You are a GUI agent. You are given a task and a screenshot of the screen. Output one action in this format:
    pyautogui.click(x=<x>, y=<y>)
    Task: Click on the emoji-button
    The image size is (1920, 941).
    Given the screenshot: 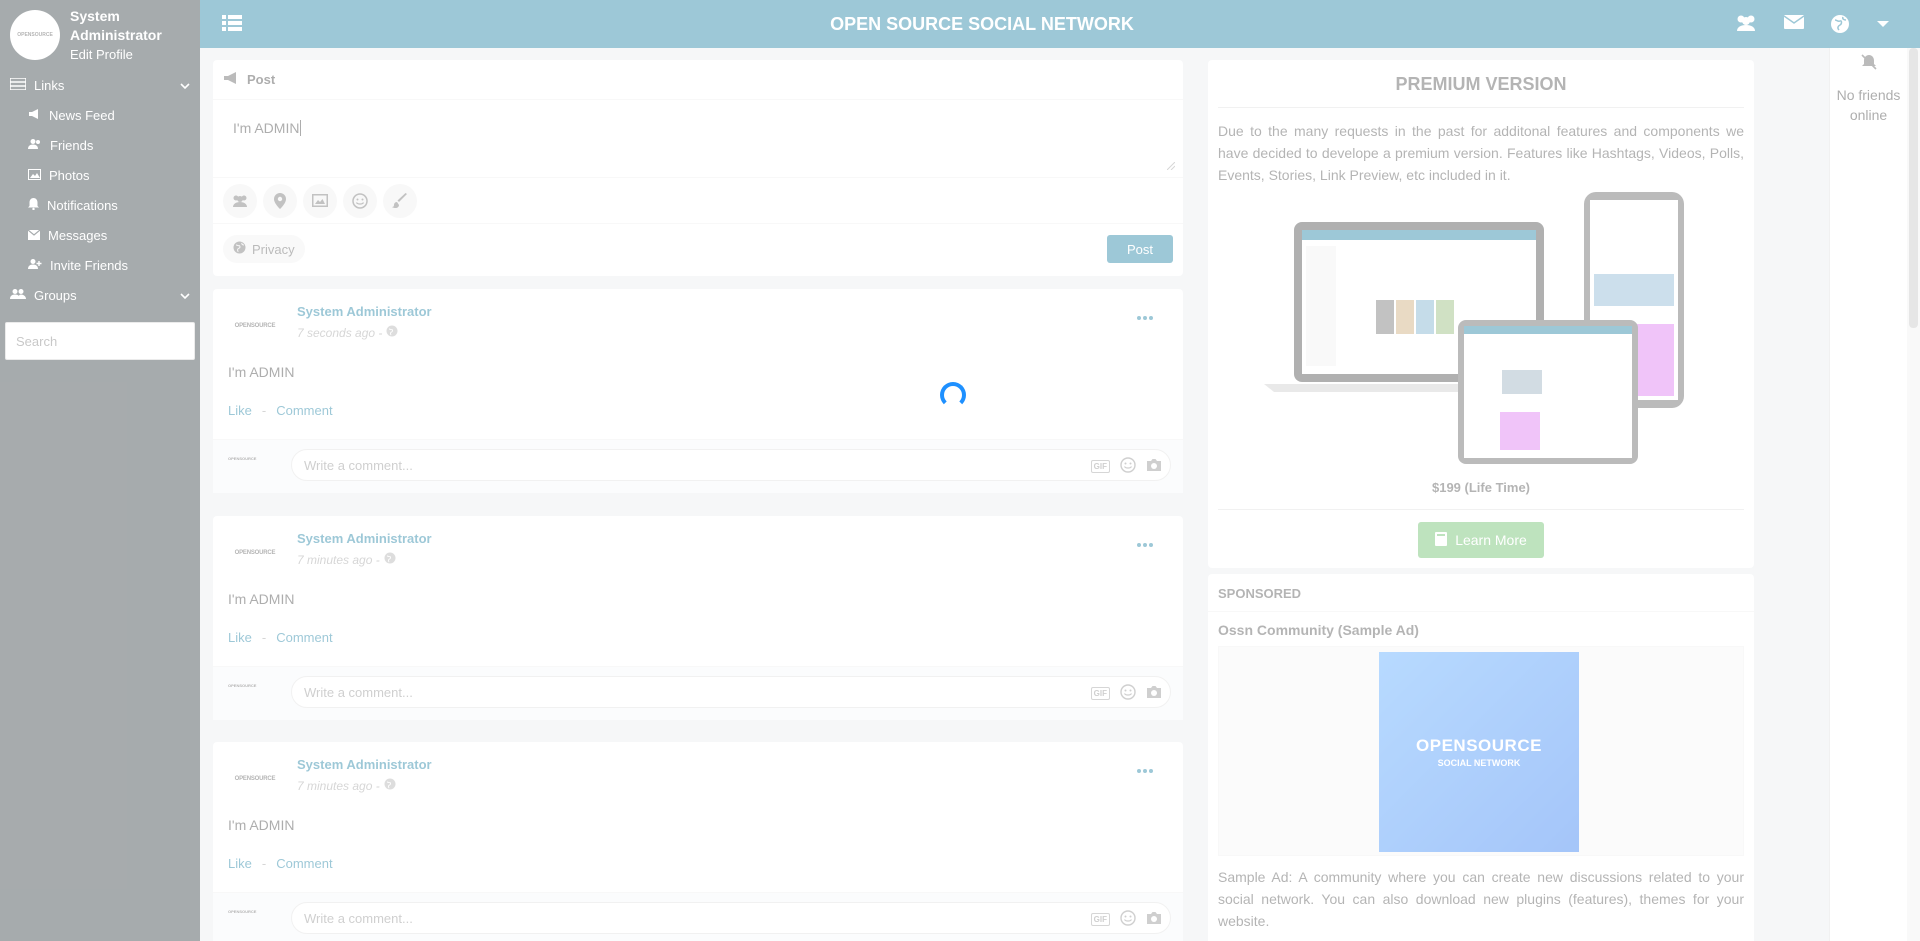 What is the action you would take?
    pyautogui.click(x=360, y=200)
    